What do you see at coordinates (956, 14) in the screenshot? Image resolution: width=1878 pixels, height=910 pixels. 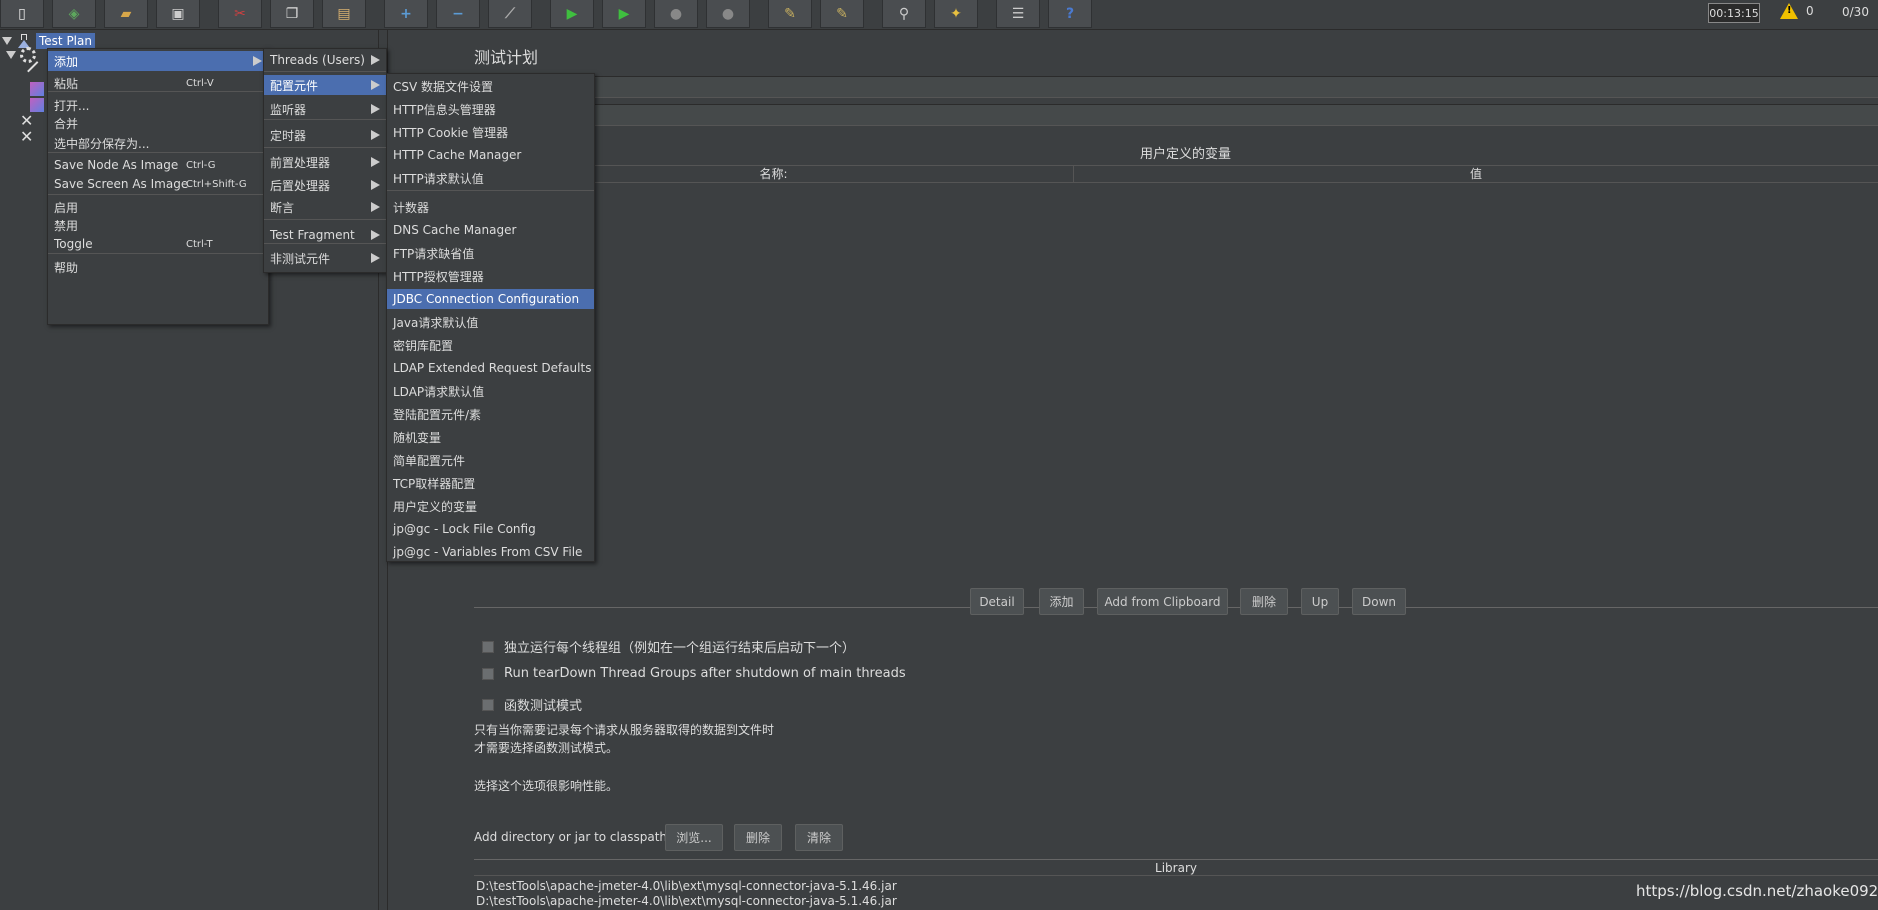 I see `reset-search-button: ✦` at bounding box center [956, 14].